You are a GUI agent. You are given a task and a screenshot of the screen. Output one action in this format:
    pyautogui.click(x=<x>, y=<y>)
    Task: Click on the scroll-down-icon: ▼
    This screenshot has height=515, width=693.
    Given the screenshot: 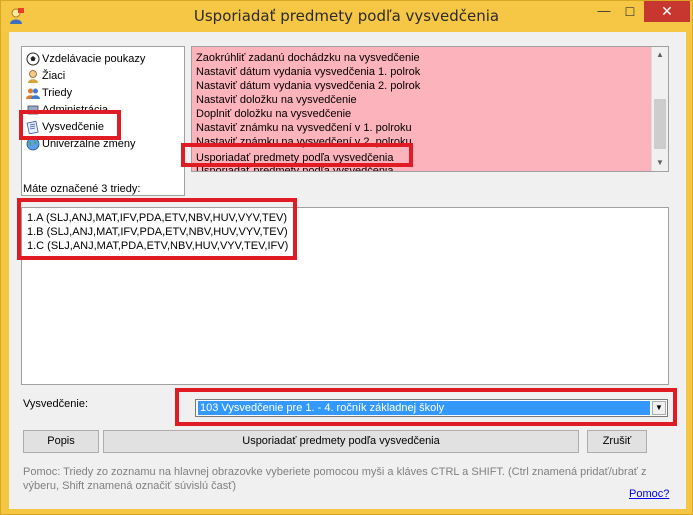 What is the action you would take?
    pyautogui.click(x=660, y=163)
    